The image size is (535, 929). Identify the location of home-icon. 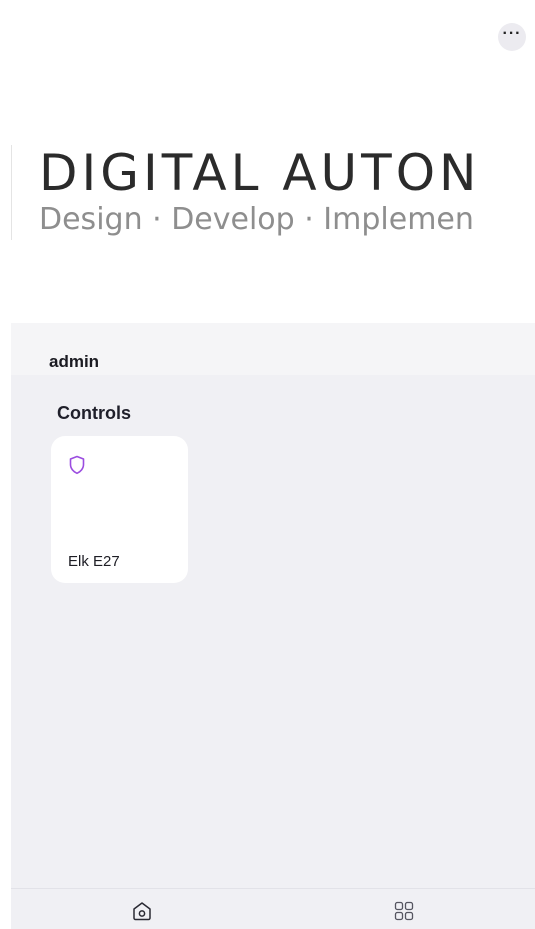
(142, 911).